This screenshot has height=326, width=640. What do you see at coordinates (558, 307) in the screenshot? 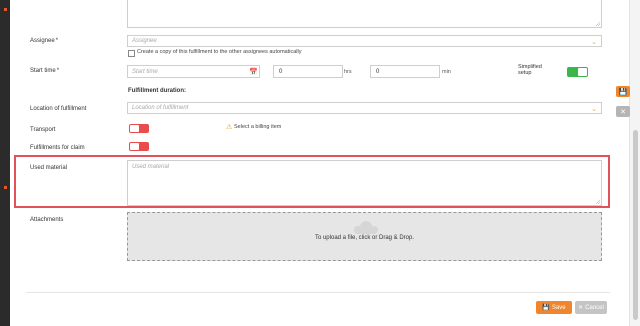
I see `save-label: Save` at bounding box center [558, 307].